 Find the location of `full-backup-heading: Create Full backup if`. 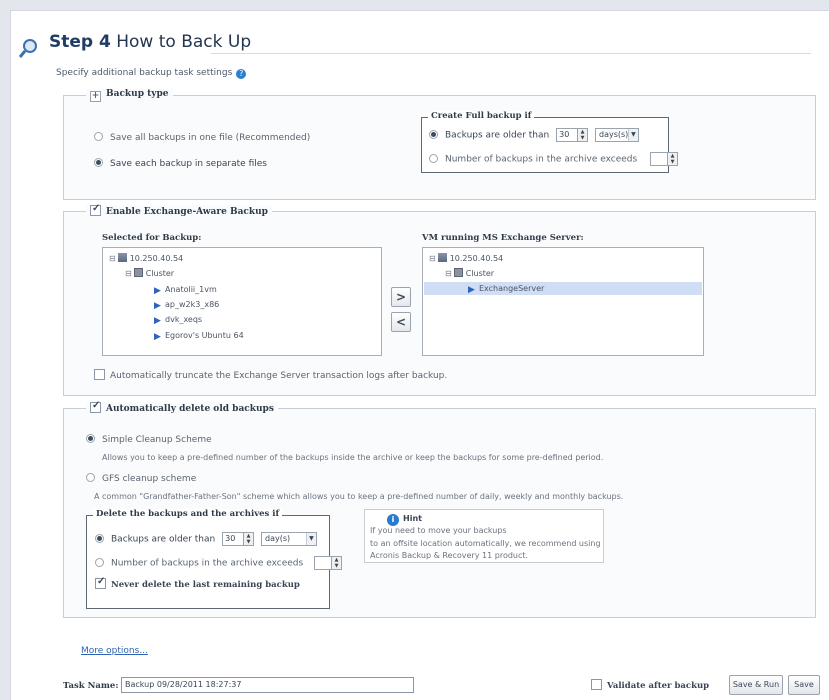

full-backup-heading: Create Full backup if is located at coordinates (481, 116).